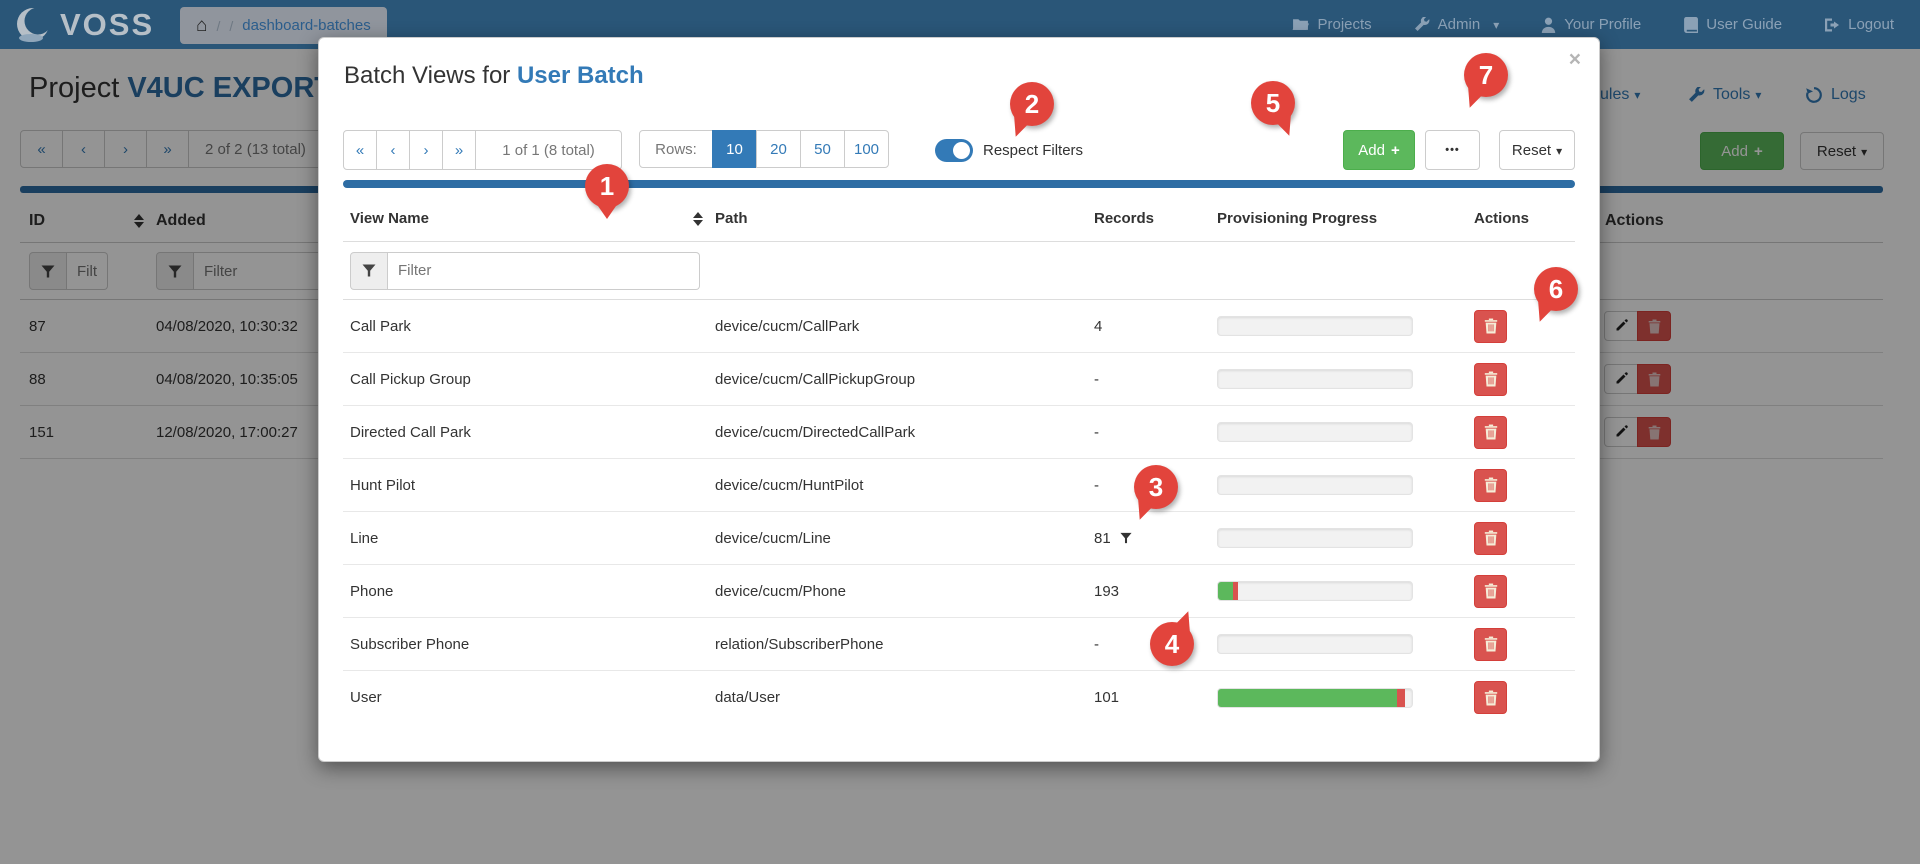 The image size is (1920, 864). What do you see at coordinates (698, 218) in the screenshot?
I see `sort-icon` at bounding box center [698, 218].